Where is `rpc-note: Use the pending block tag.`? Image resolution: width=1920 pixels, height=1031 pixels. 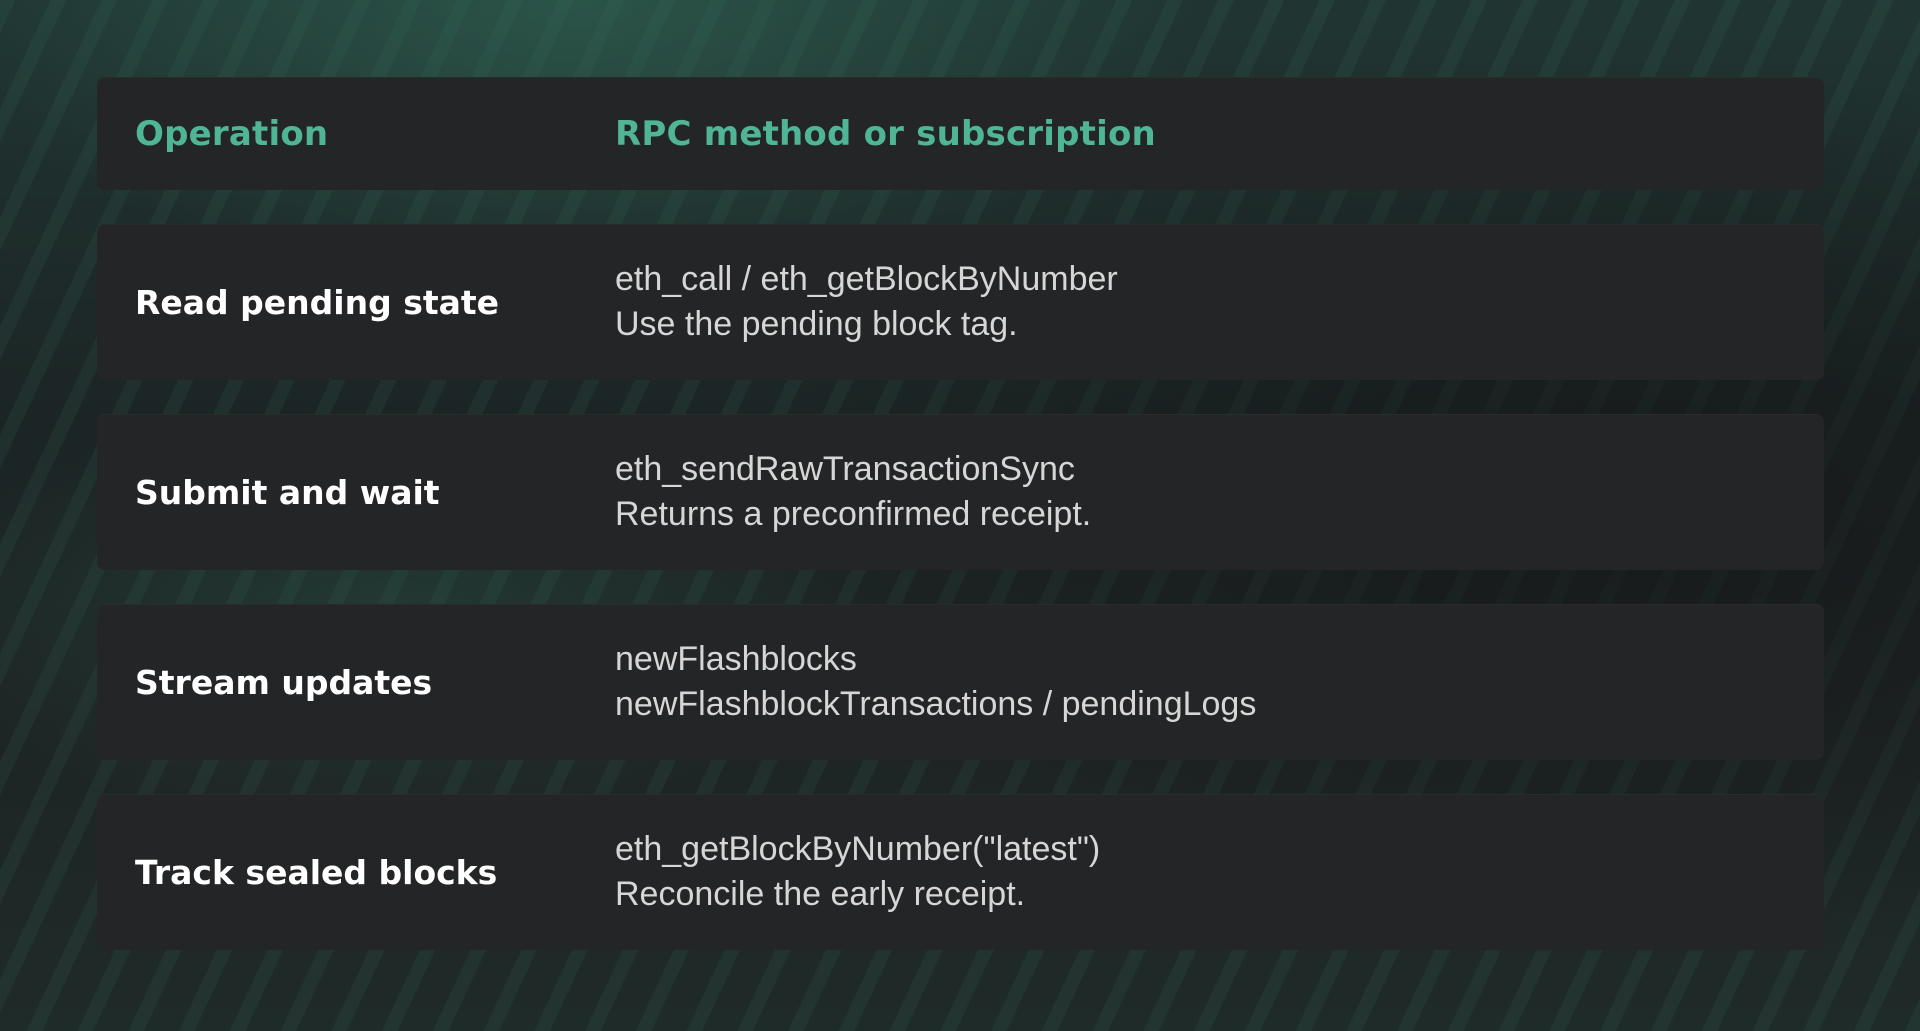
rpc-note: Use the pending block tag. is located at coordinates (816, 324).